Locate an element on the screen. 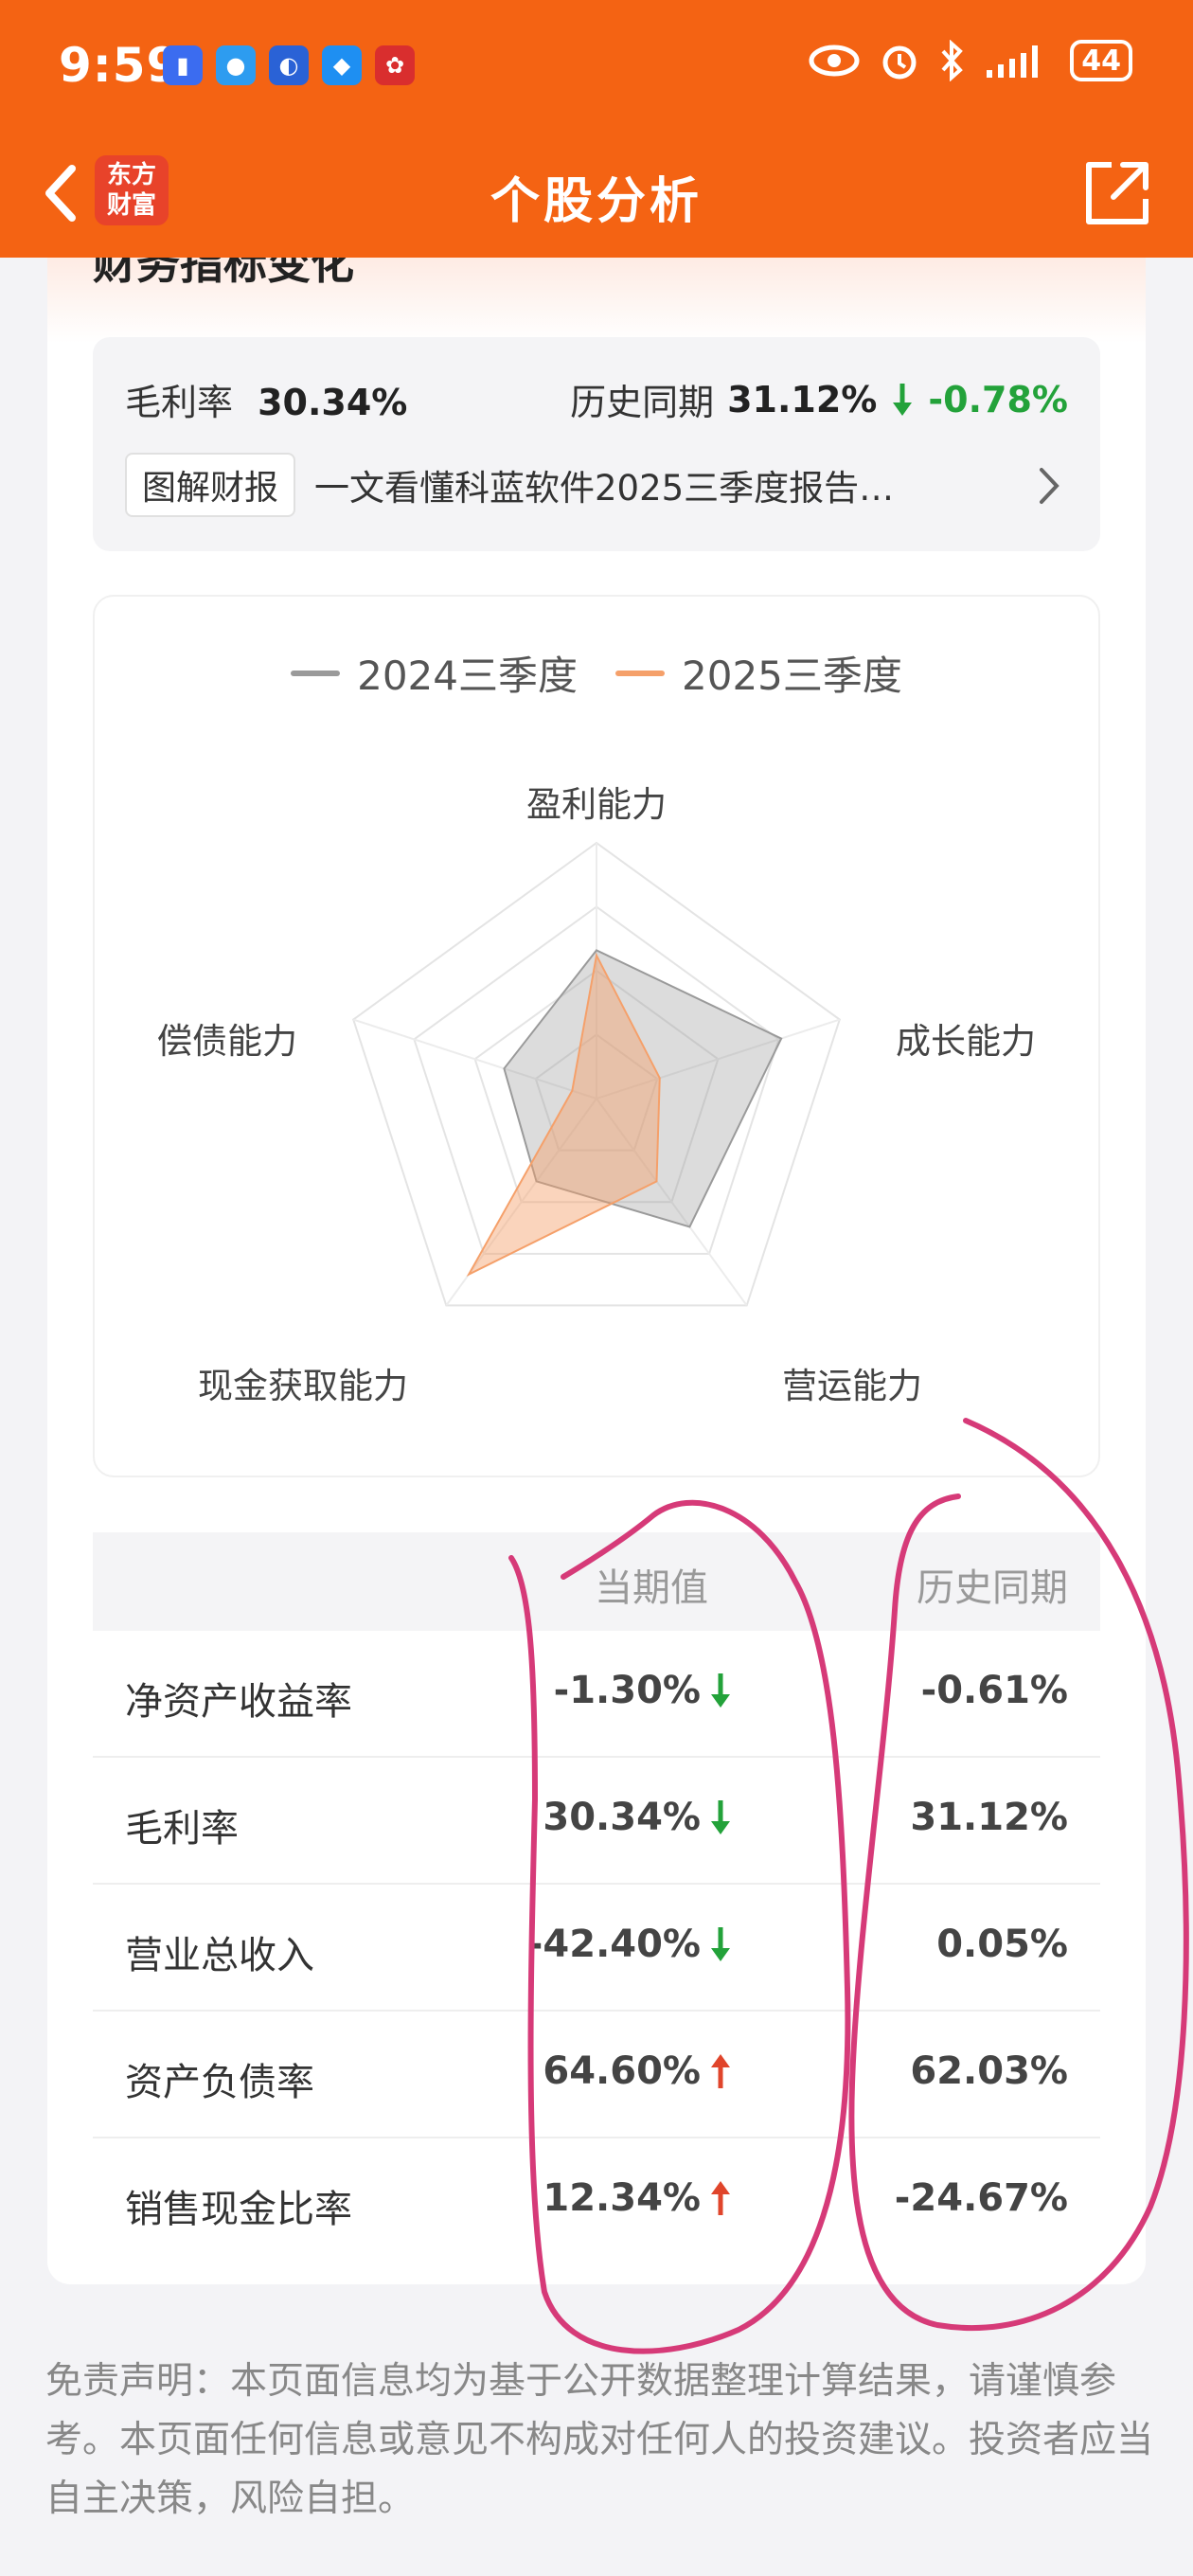 The width and height of the screenshot is (1193, 2576). share-icon is located at coordinates (1117, 193).